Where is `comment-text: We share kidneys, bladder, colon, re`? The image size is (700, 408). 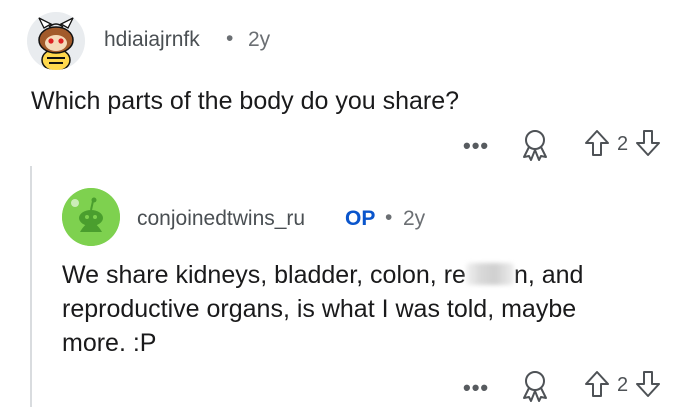
comment-text: We share kidneys, bladder, colon, re is located at coordinates (264, 275).